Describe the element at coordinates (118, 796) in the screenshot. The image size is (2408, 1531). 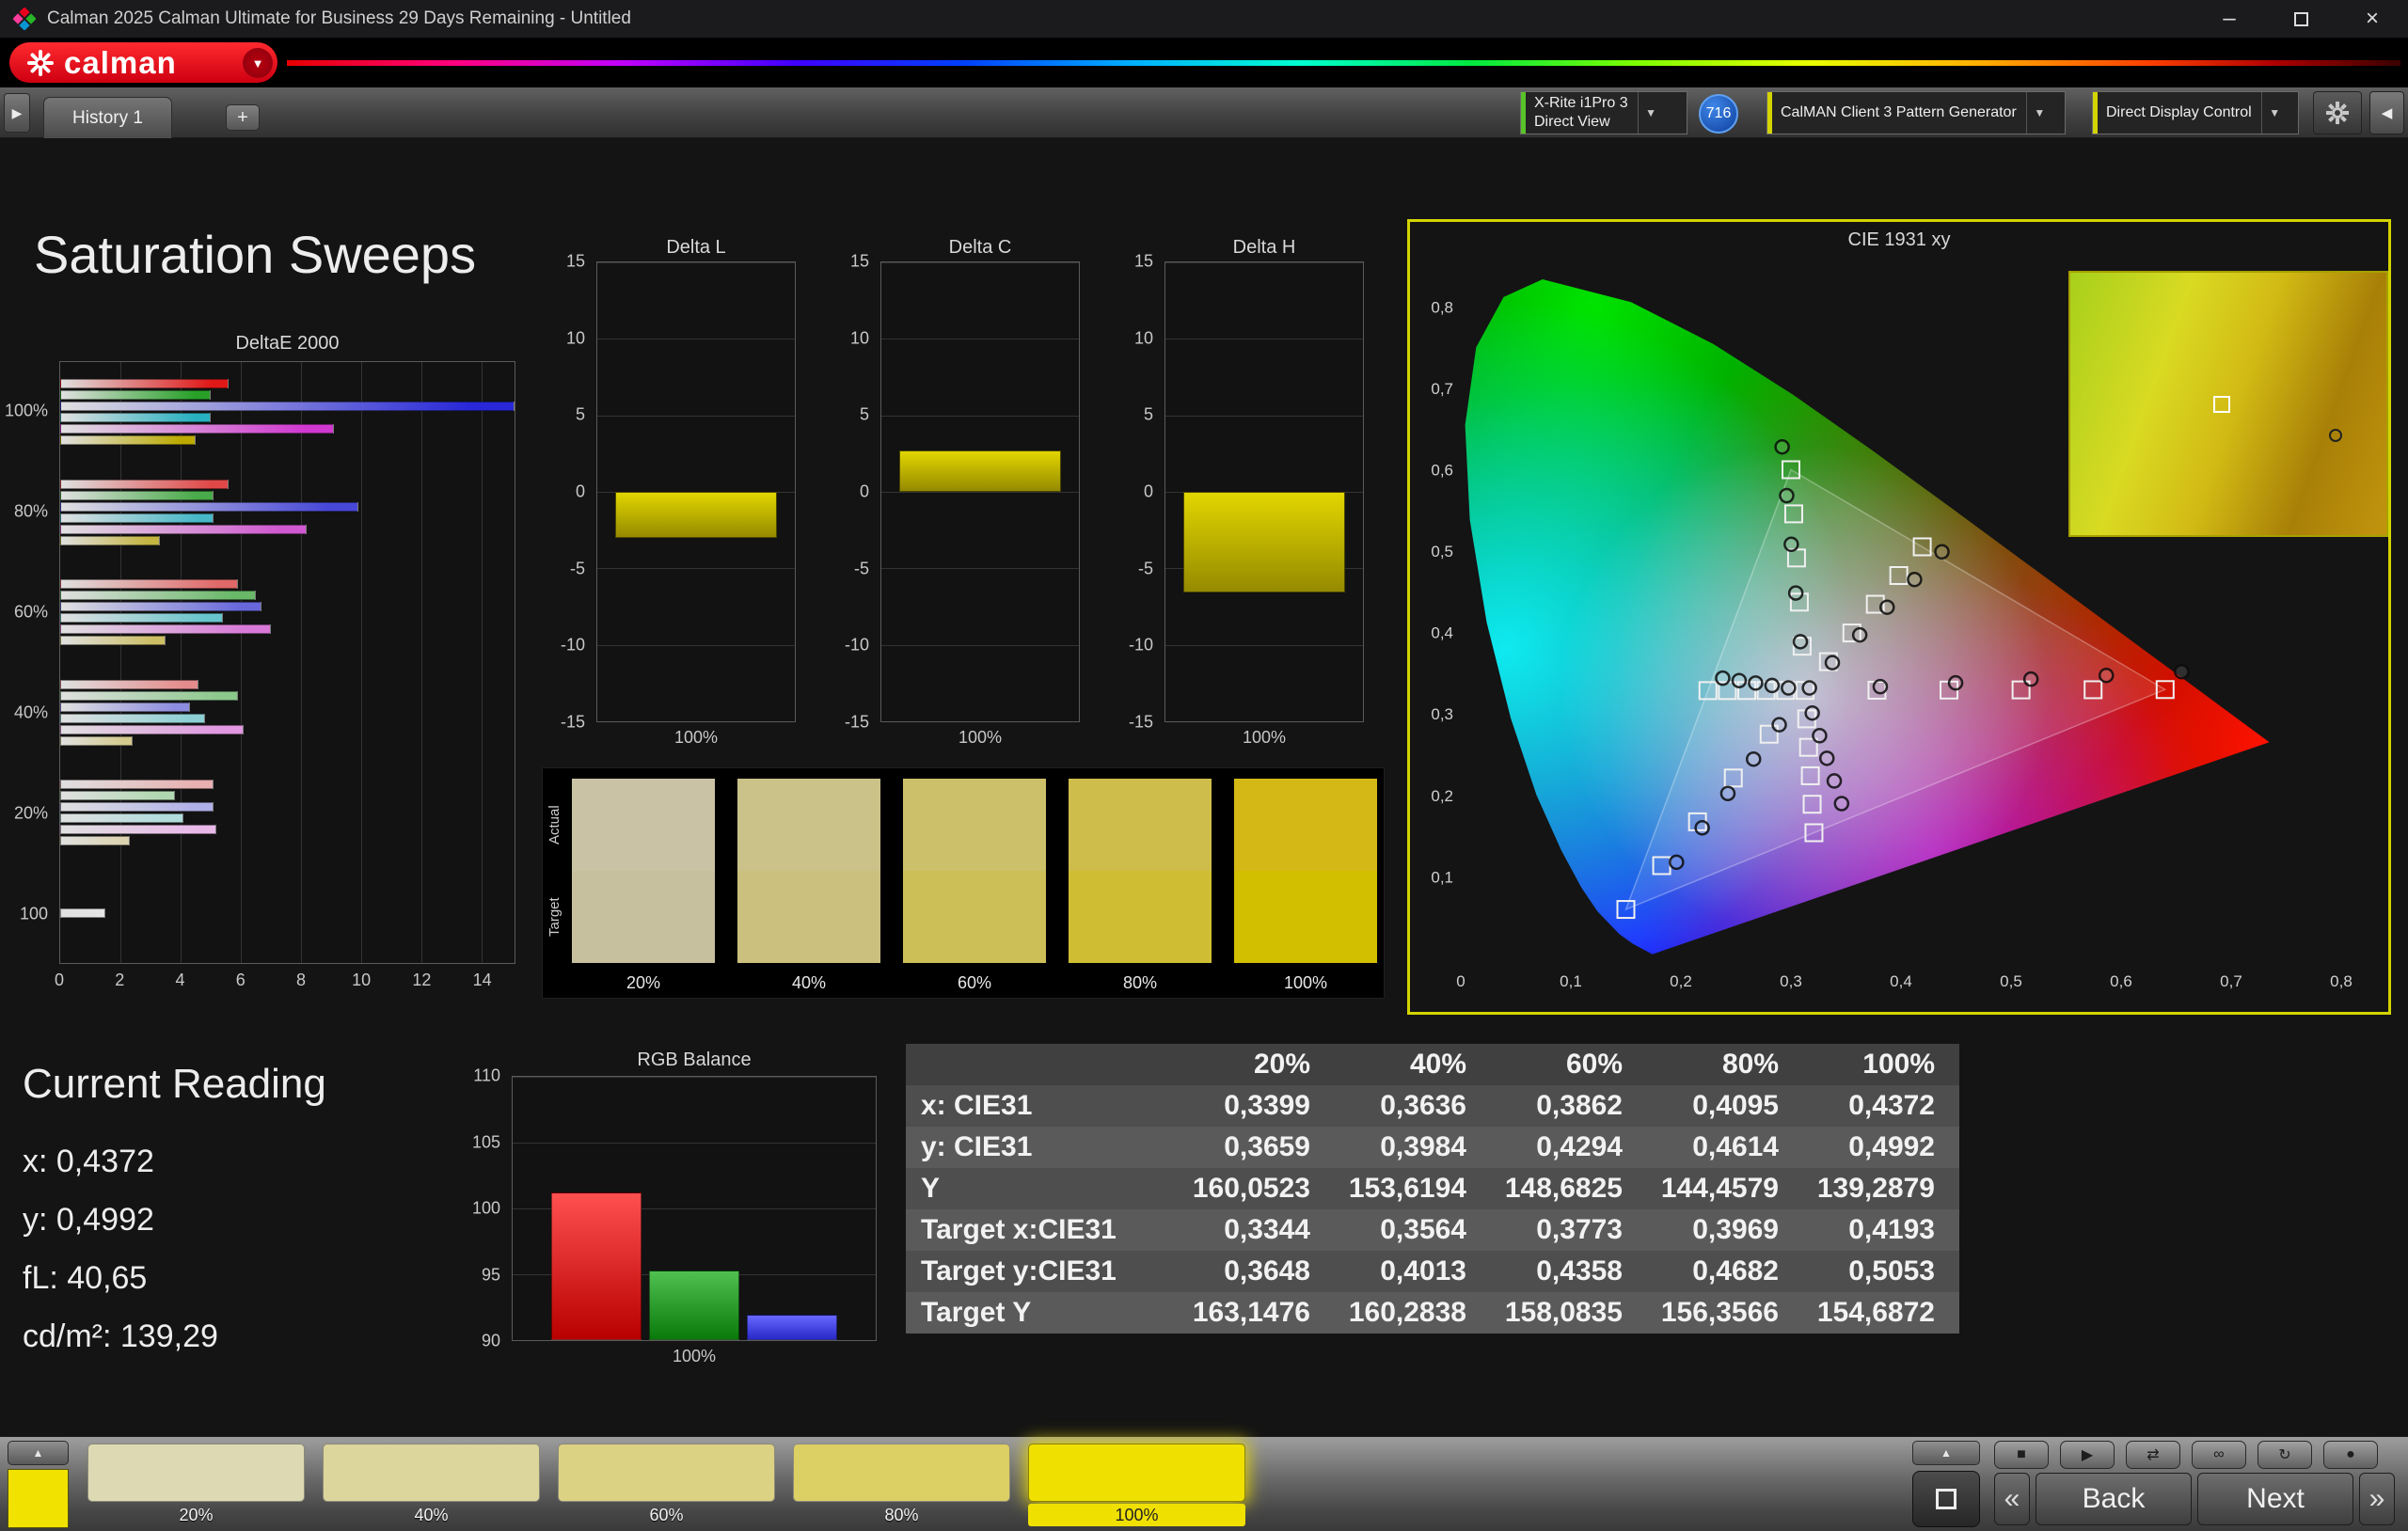
I see `deltae-bar-green` at that location.